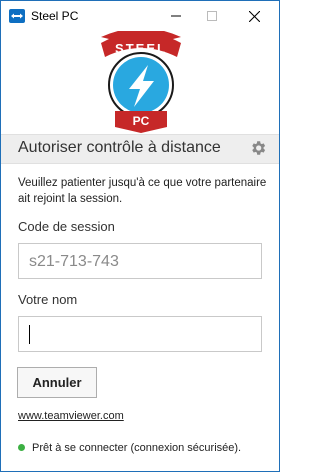  I want to click on minimize-icon, so click(176, 16).